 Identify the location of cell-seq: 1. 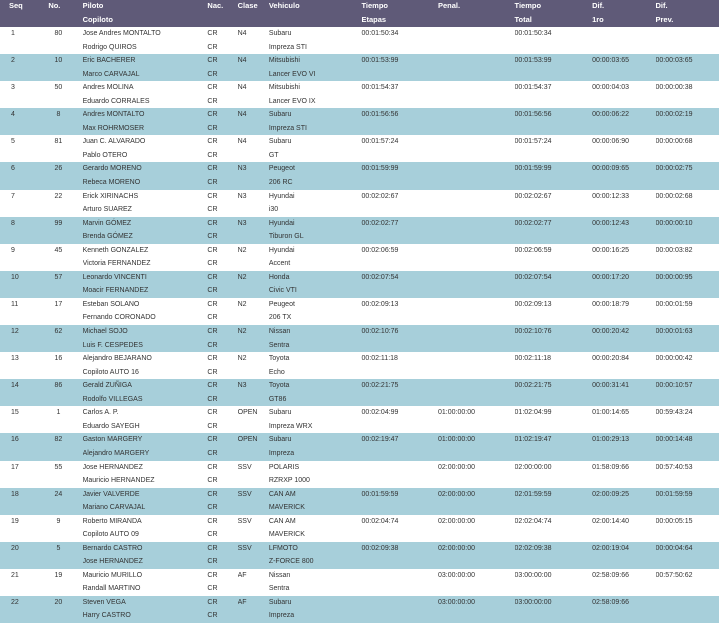
(23, 40).